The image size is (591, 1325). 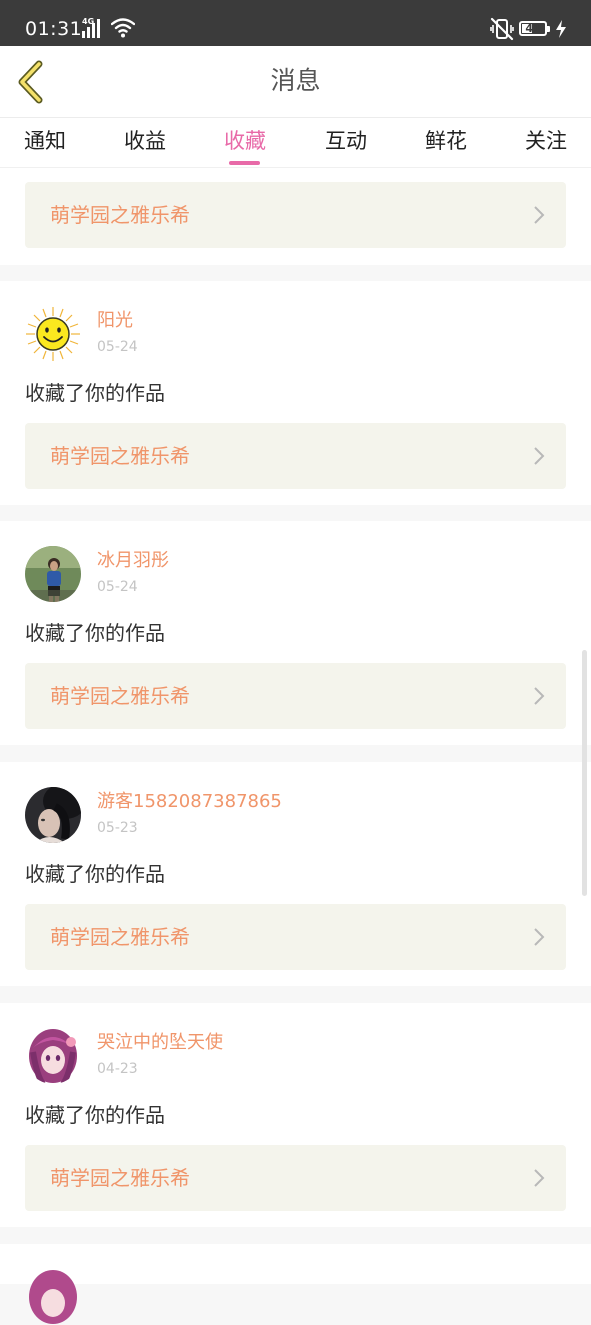 What do you see at coordinates (47, 141) in the screenshot?
I see `tab-notice: 通知` at bounding box center [47, 141].